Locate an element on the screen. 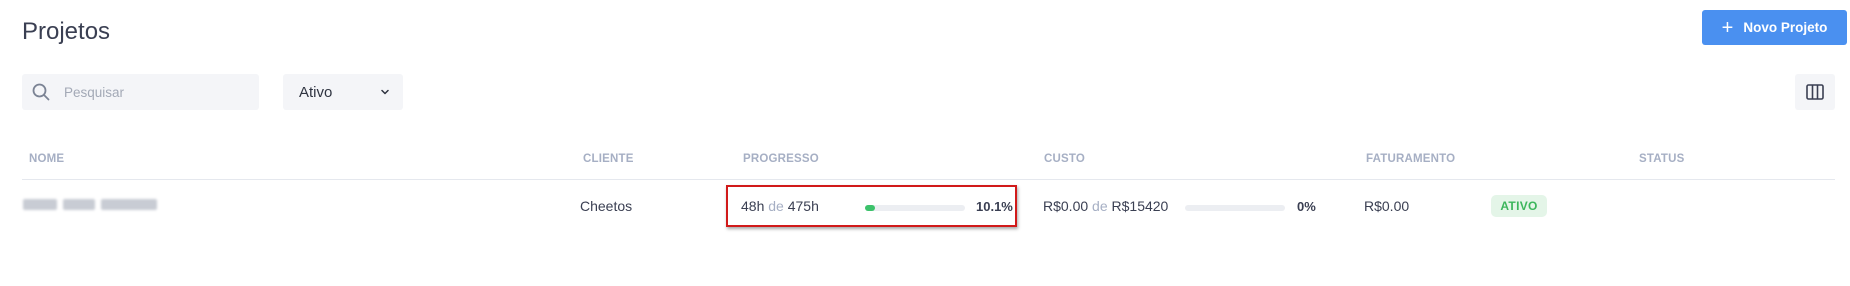  cost-separator: de is located at coordinates (1100, 206).